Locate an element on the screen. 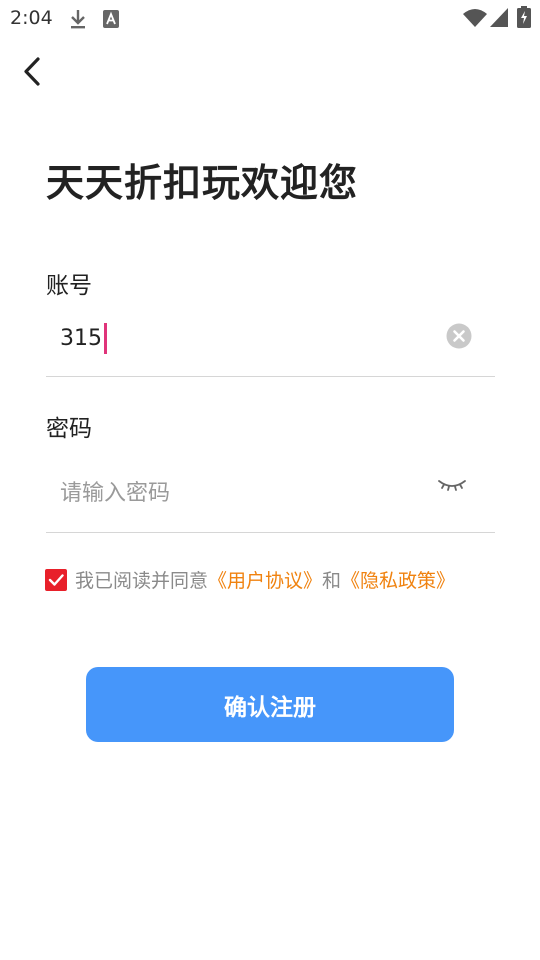  agreement-row: 我已阅读并同意 《用户协议》 和 《隐私政策》 is located at coordinates (250, 579).